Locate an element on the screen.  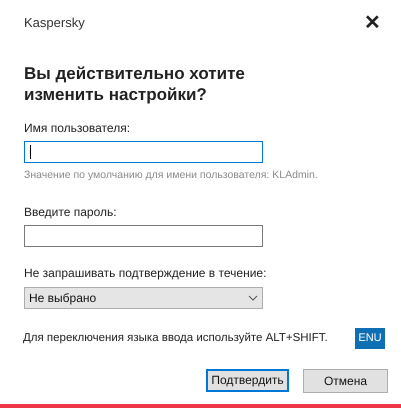
language-badge: ENU is located at coordinates (370, 338).